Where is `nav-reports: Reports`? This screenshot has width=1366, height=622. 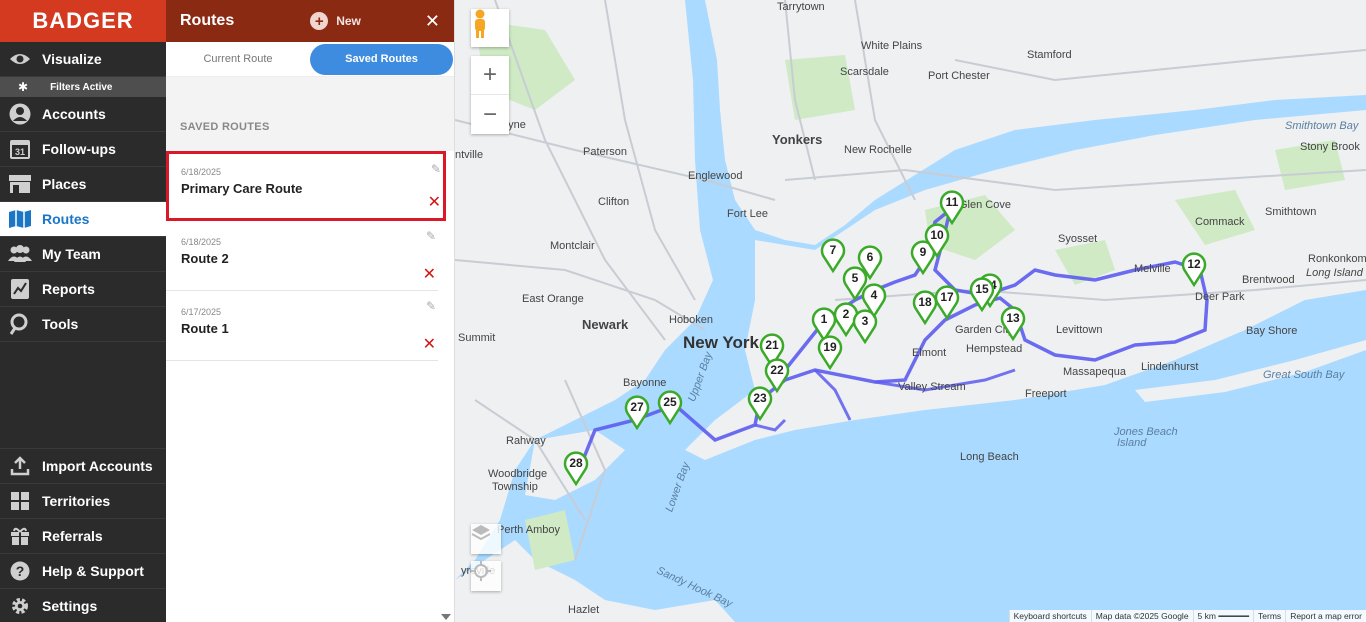
nav-reports: Reports is located at coordinates (83, 289).